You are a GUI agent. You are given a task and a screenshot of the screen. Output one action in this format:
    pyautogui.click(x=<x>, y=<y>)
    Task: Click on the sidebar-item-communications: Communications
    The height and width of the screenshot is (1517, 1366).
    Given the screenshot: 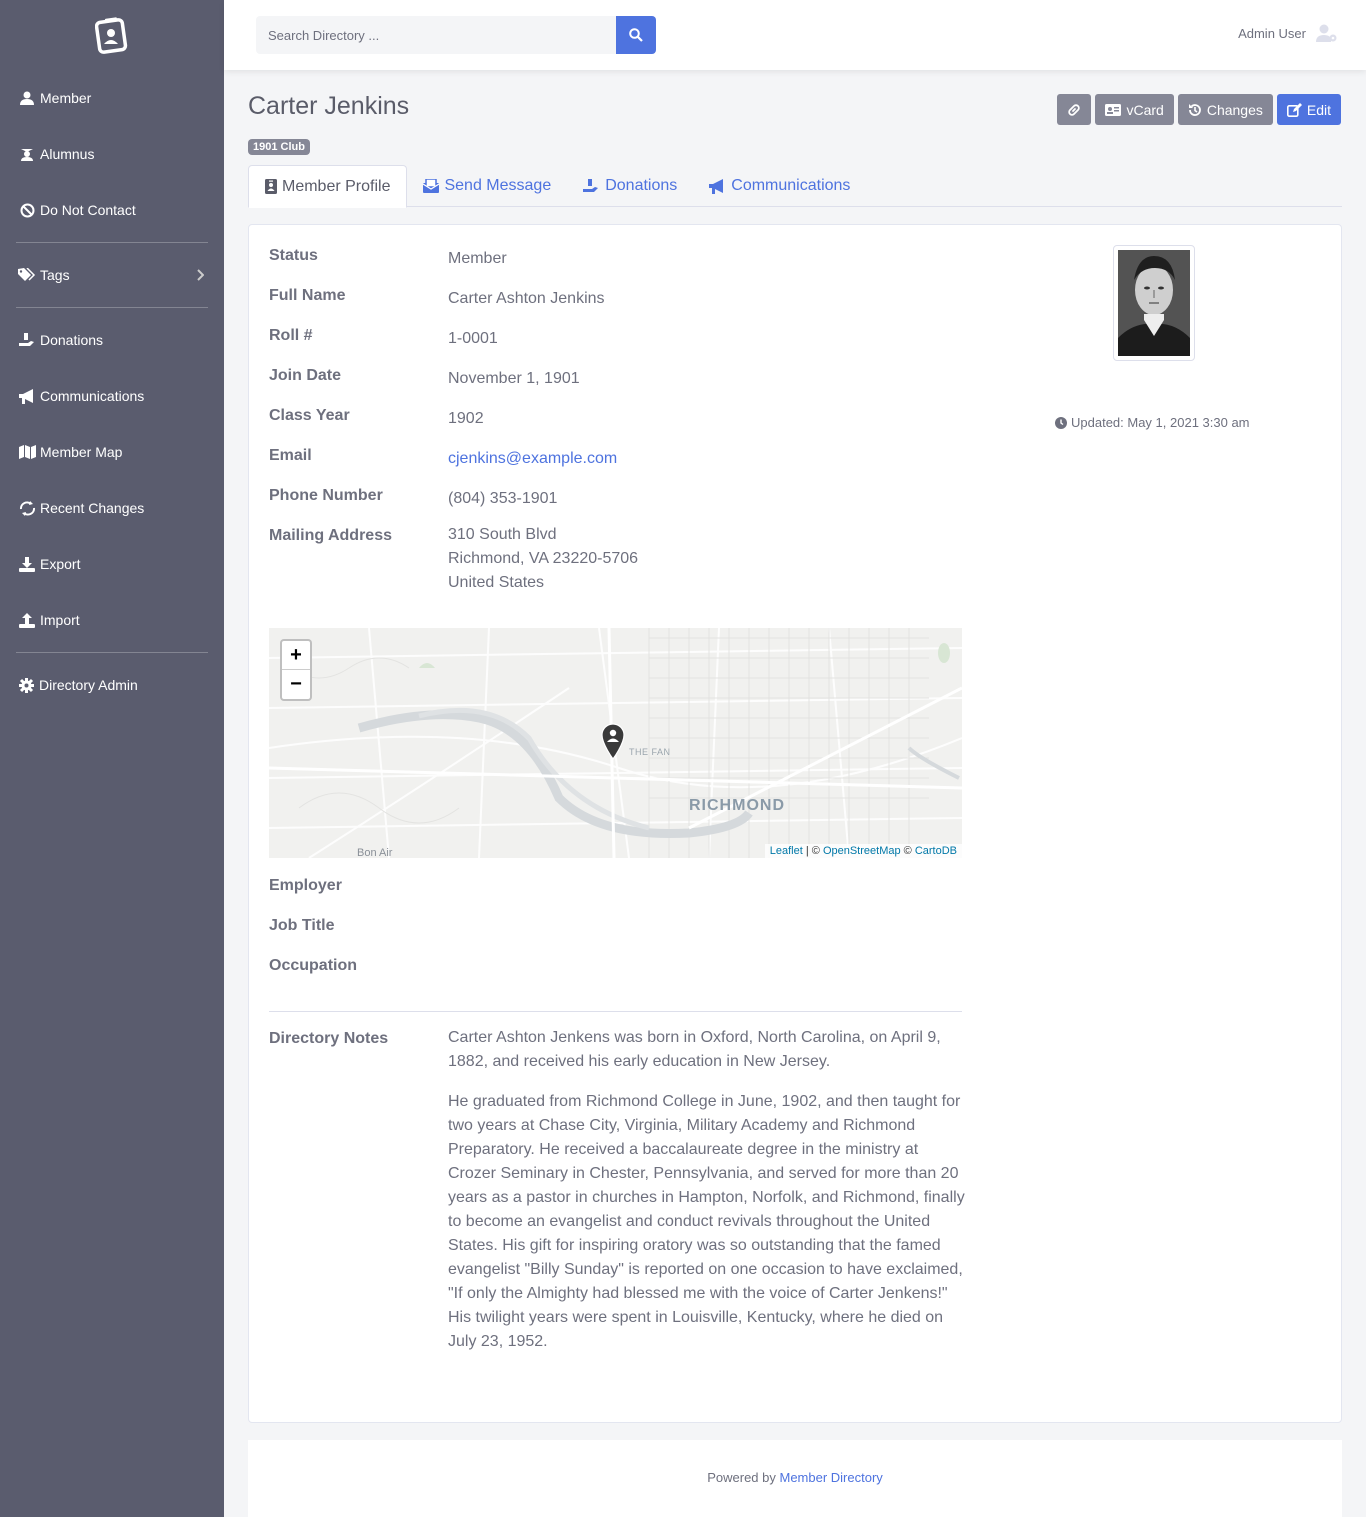 What is the action you would take?
    pyautogui.click(x=112, y=396)
    